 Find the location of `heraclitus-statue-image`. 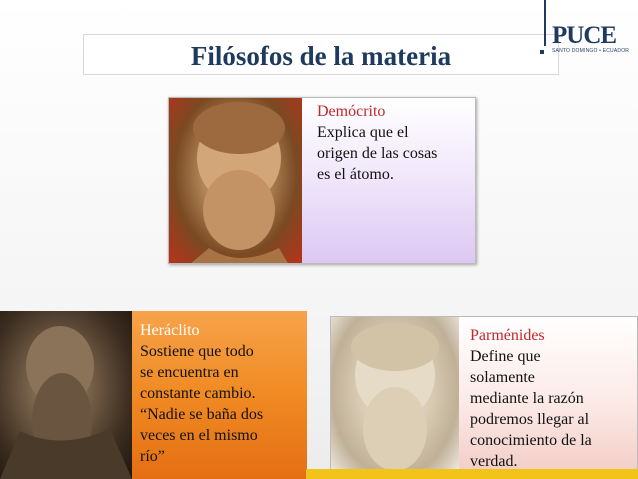

heraclitus-statue-image is located at coordinates (66, 395).